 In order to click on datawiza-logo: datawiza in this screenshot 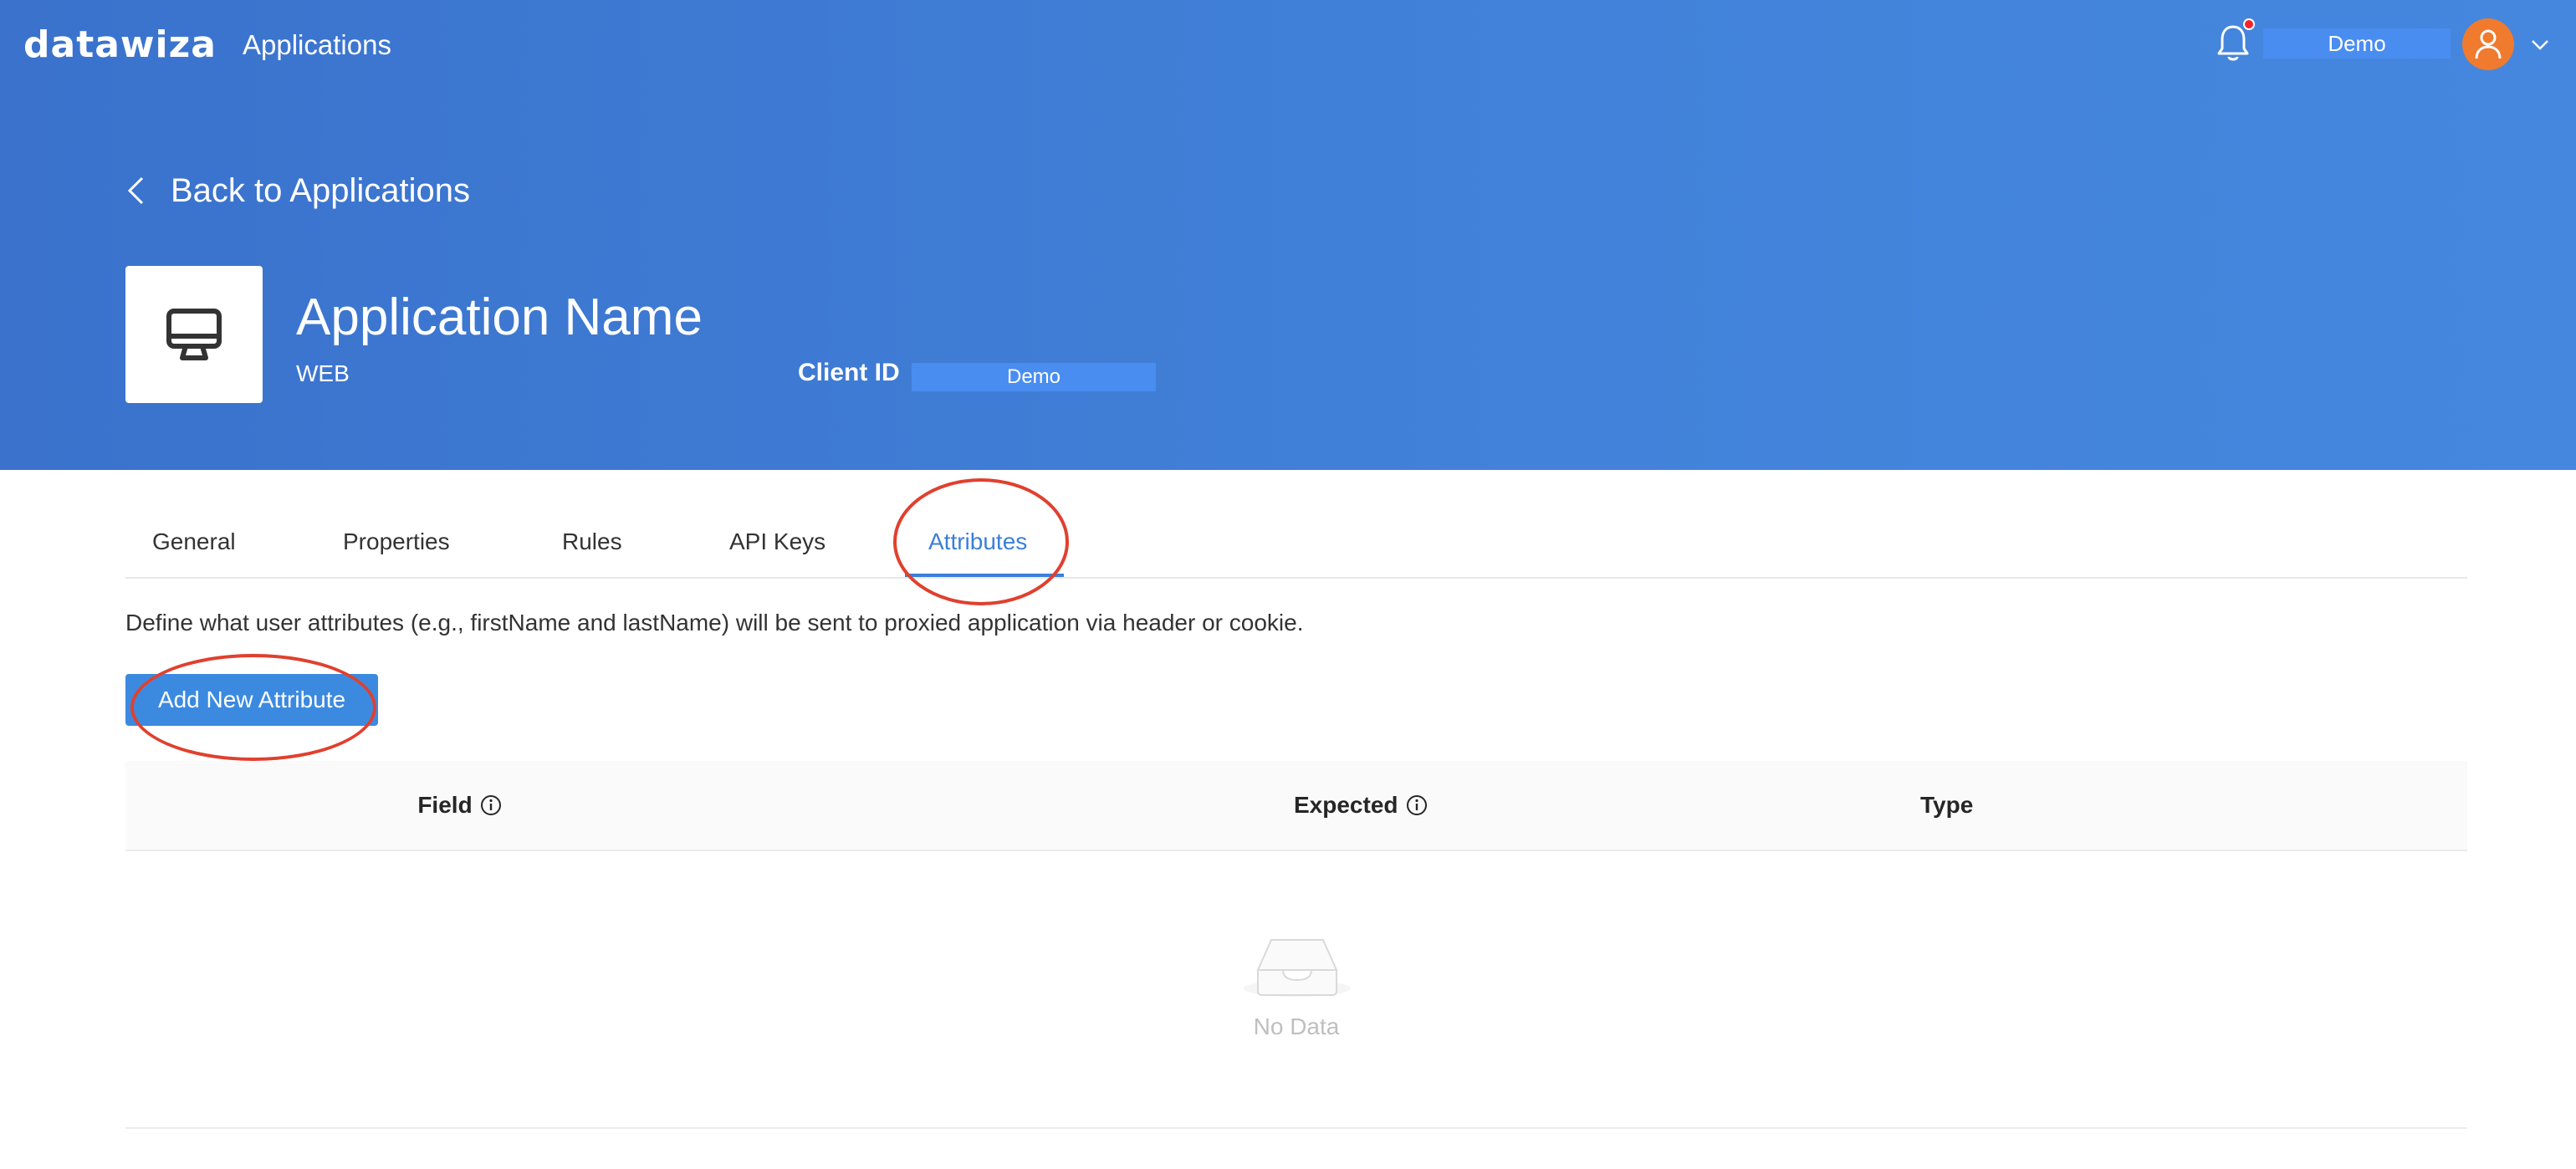, I will do `click(120, 45)`.